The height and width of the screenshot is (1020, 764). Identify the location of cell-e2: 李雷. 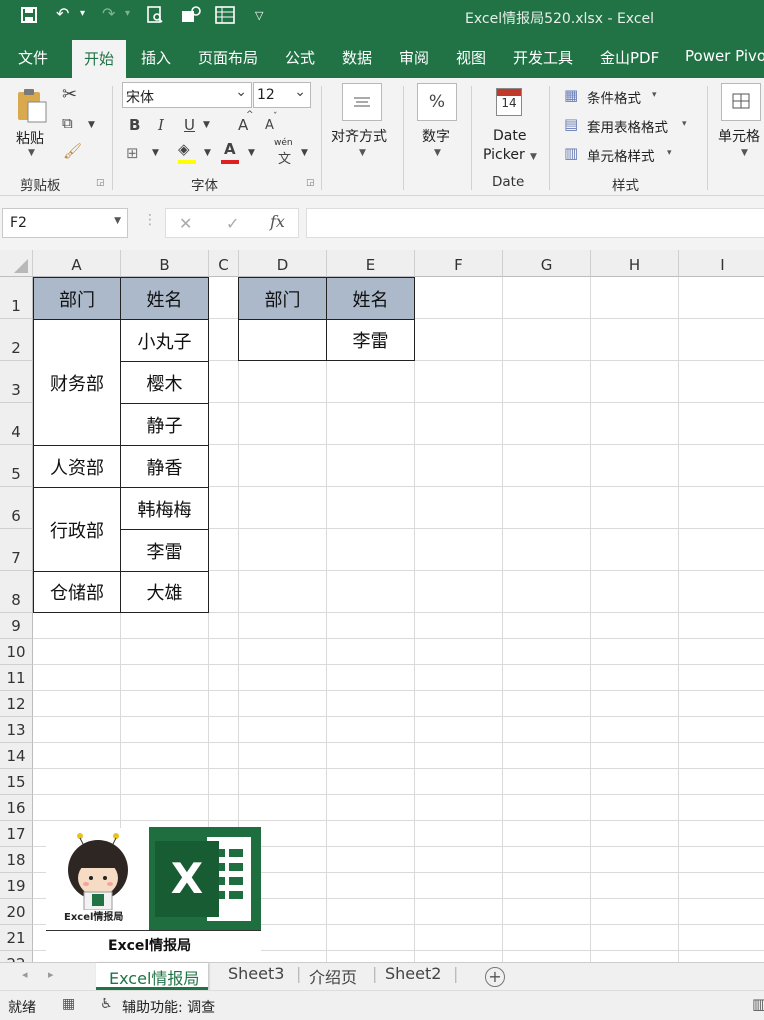
(370, 340).